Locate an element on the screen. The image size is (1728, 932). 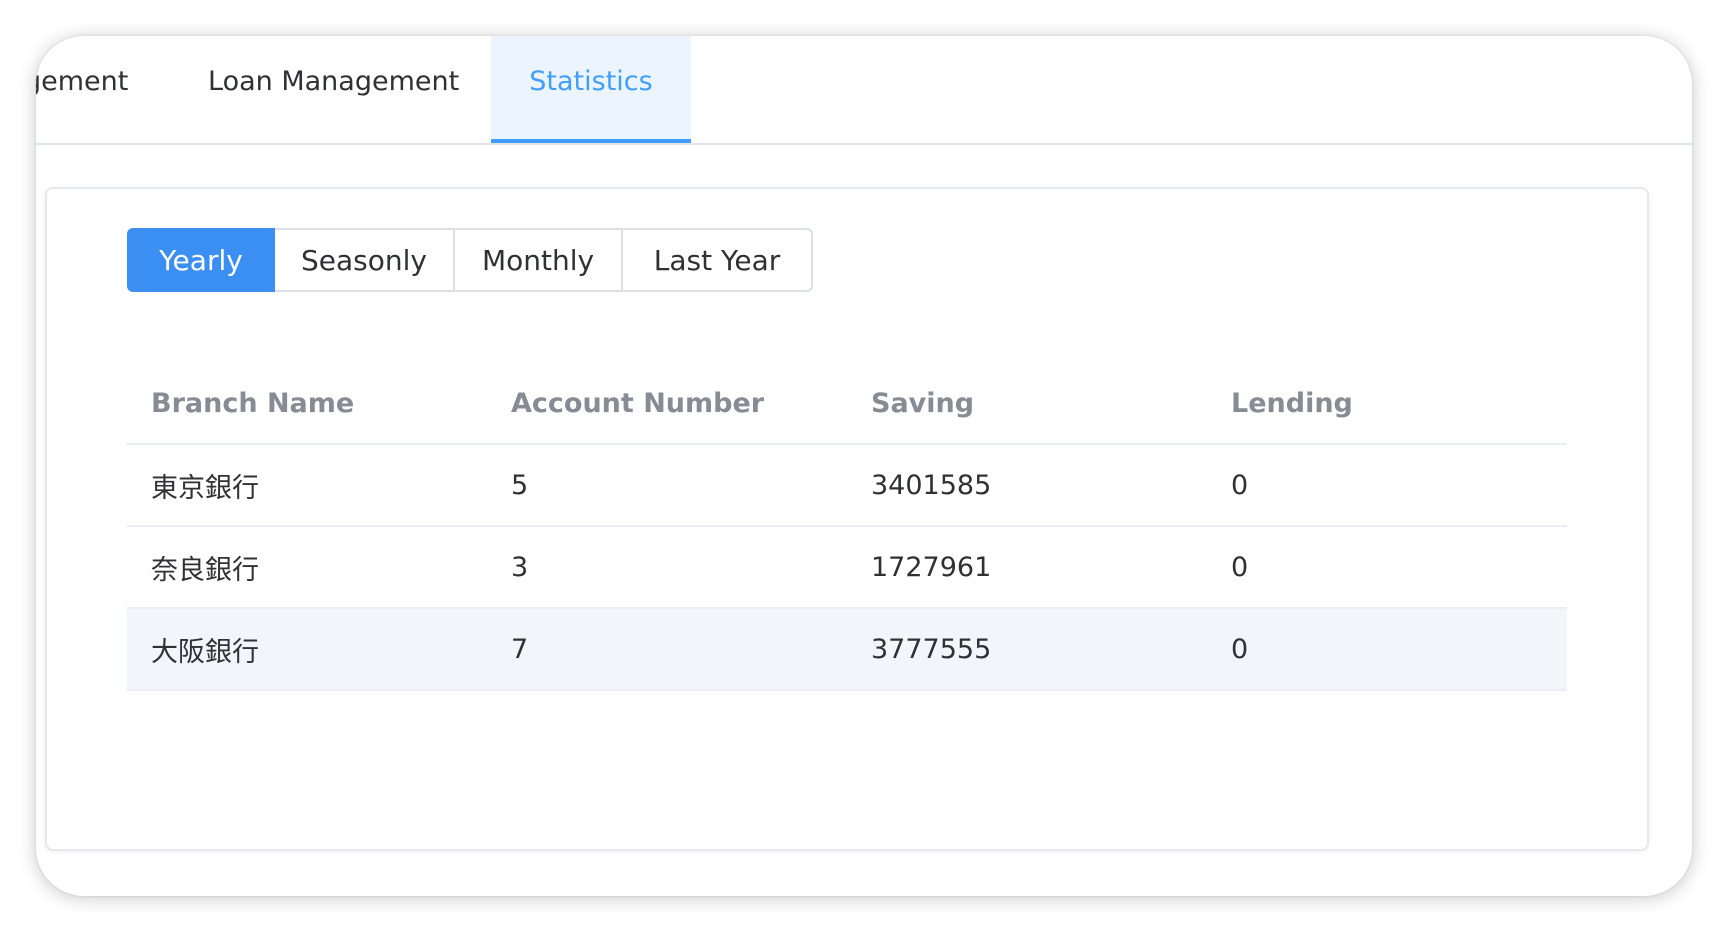
column-header-branch-name: Branch Name is located at coordinates (307, 403).